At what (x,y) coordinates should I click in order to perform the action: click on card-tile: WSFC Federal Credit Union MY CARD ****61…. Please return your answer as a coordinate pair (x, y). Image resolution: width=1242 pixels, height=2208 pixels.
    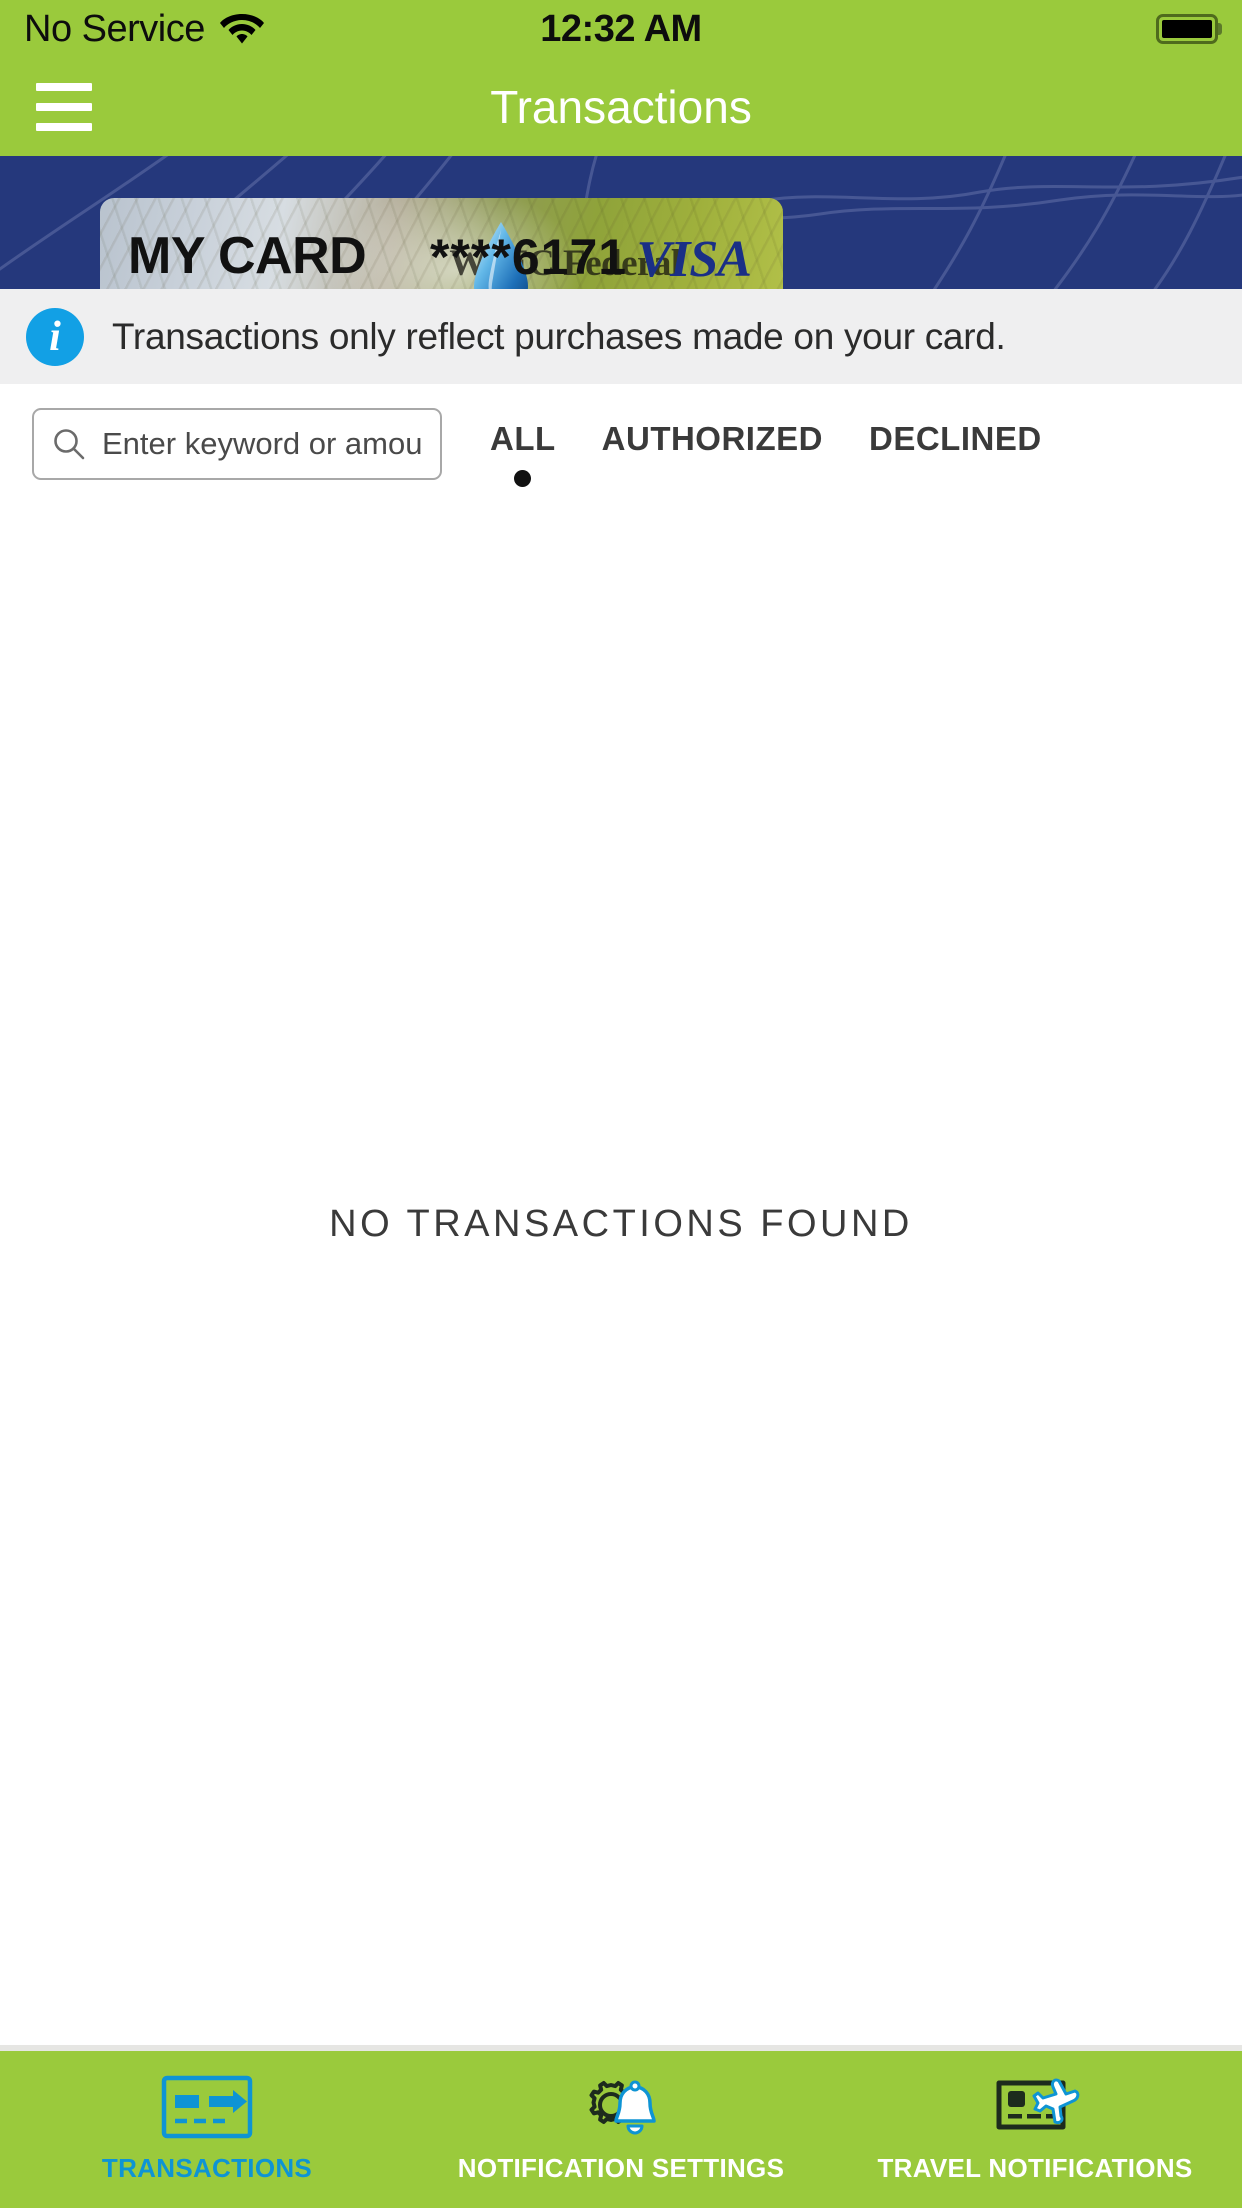
    Looking at the image, I should click on (441, 243).